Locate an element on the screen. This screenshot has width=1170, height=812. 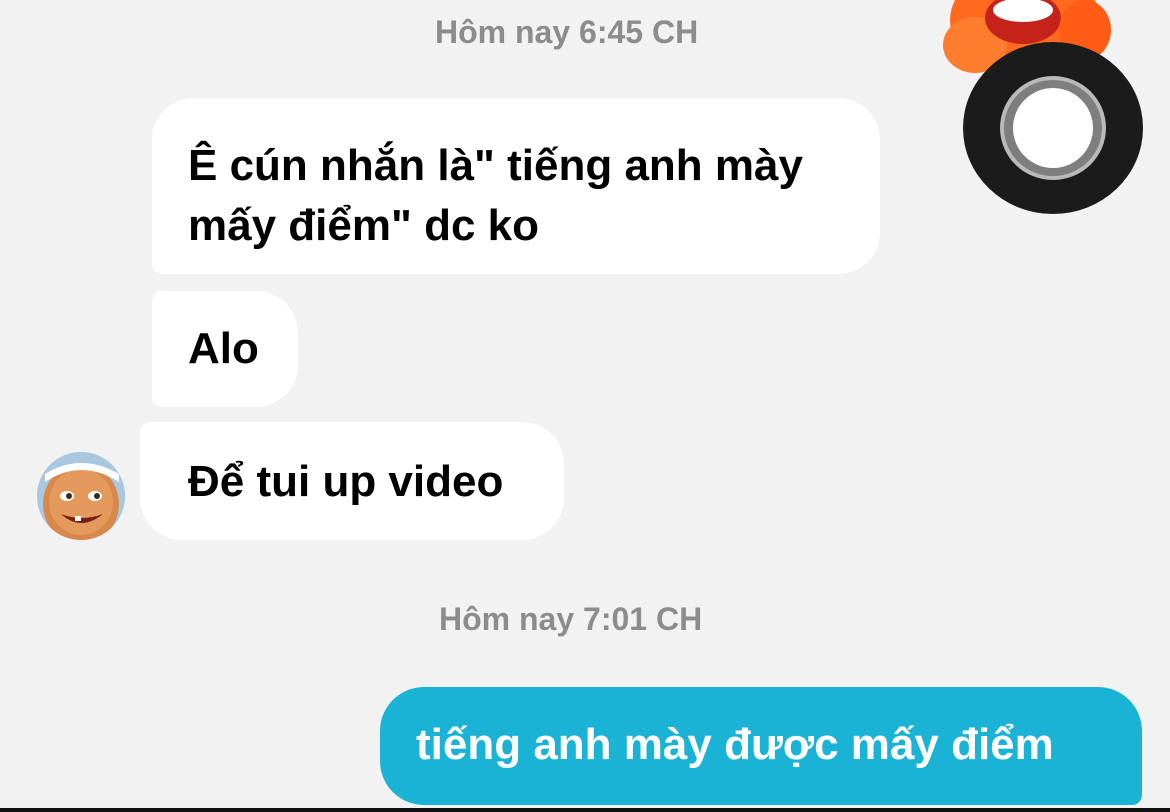
incoming-message: Để tui up video is located at coordinates (352, 481).